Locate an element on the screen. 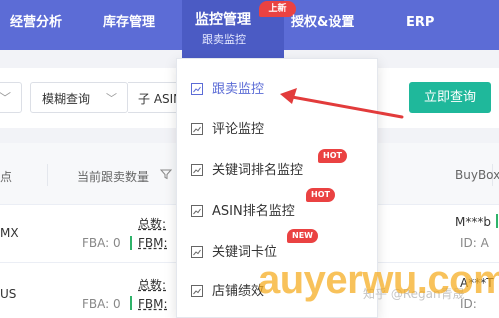 The image size is (499, 318). row2-fbm: FBM: is located at coordinates (153, 304).